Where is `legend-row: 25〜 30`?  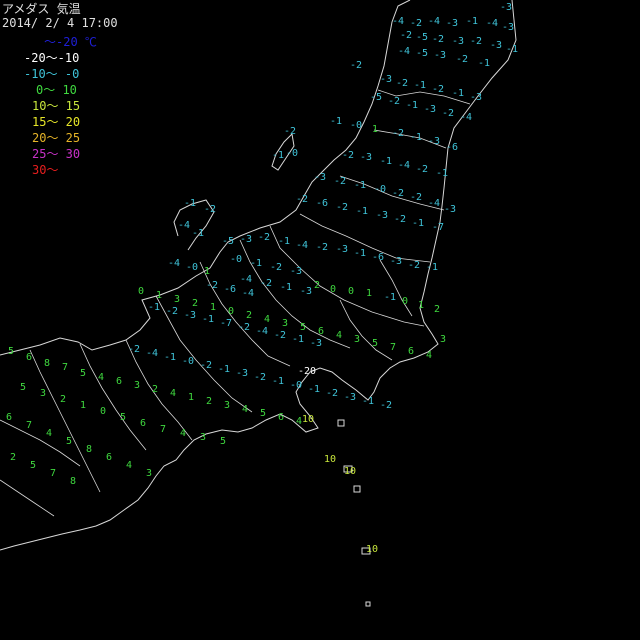
legend-row: 25〜 30 is located at coordinates (56, 154).